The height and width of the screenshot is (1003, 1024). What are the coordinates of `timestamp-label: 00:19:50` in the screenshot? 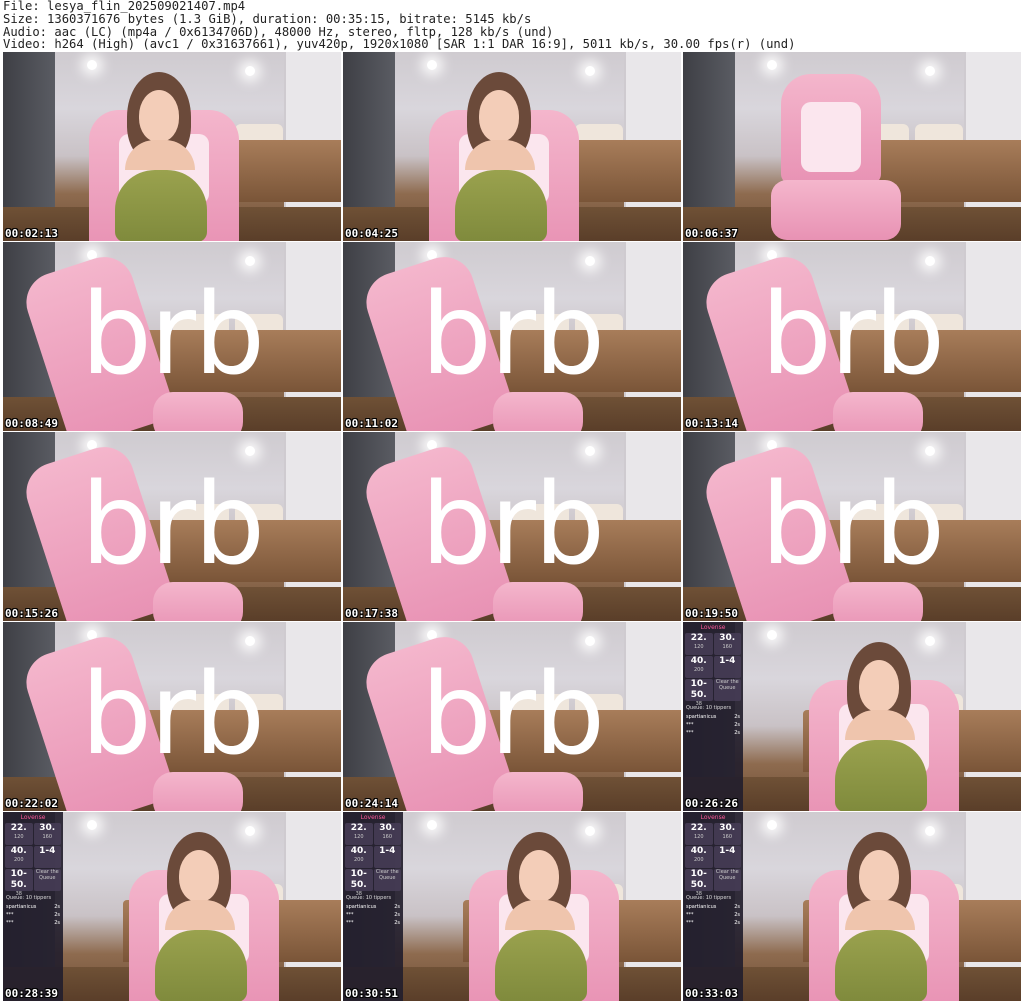 It's located at (711, 613).